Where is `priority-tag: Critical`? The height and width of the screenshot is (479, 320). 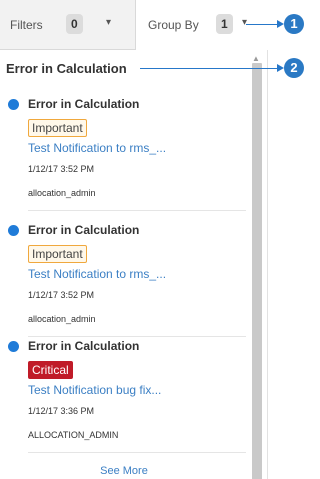 priority-tag: Critical is located at coordinates (50, 370).